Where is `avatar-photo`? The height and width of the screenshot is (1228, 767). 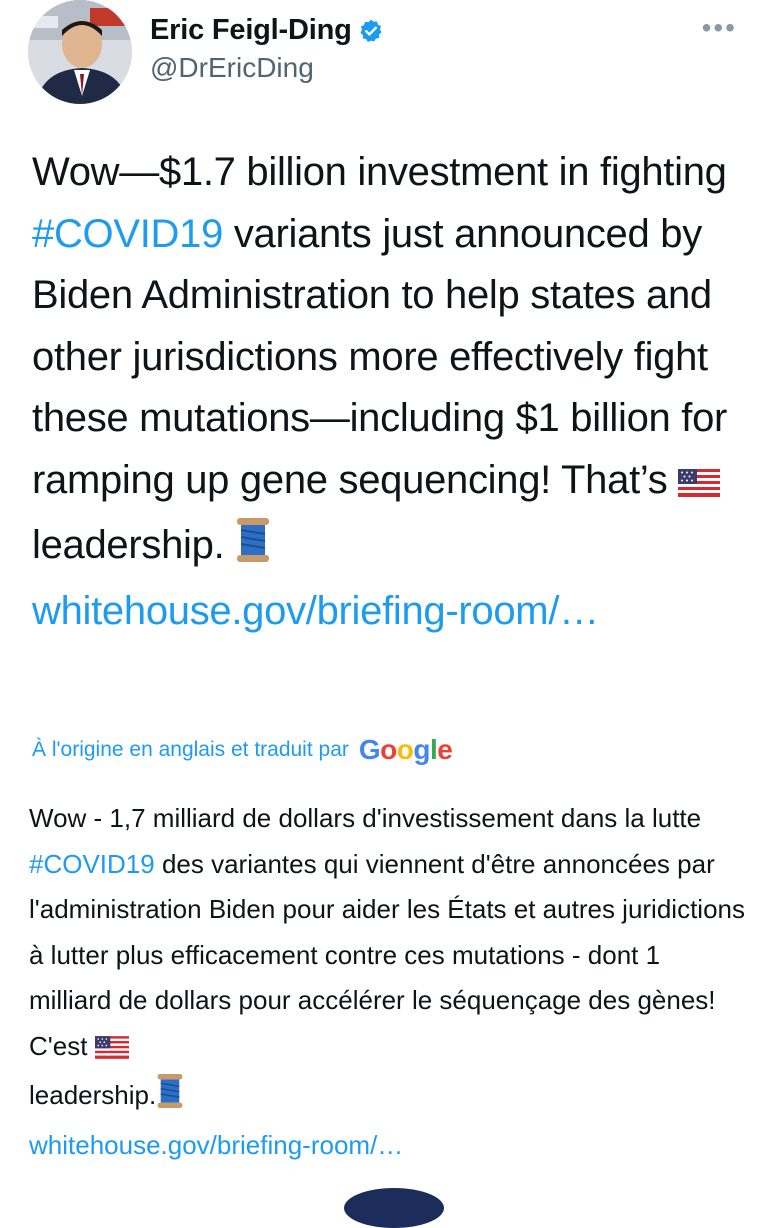 avatar-photo is located at coordinates (80, 52).